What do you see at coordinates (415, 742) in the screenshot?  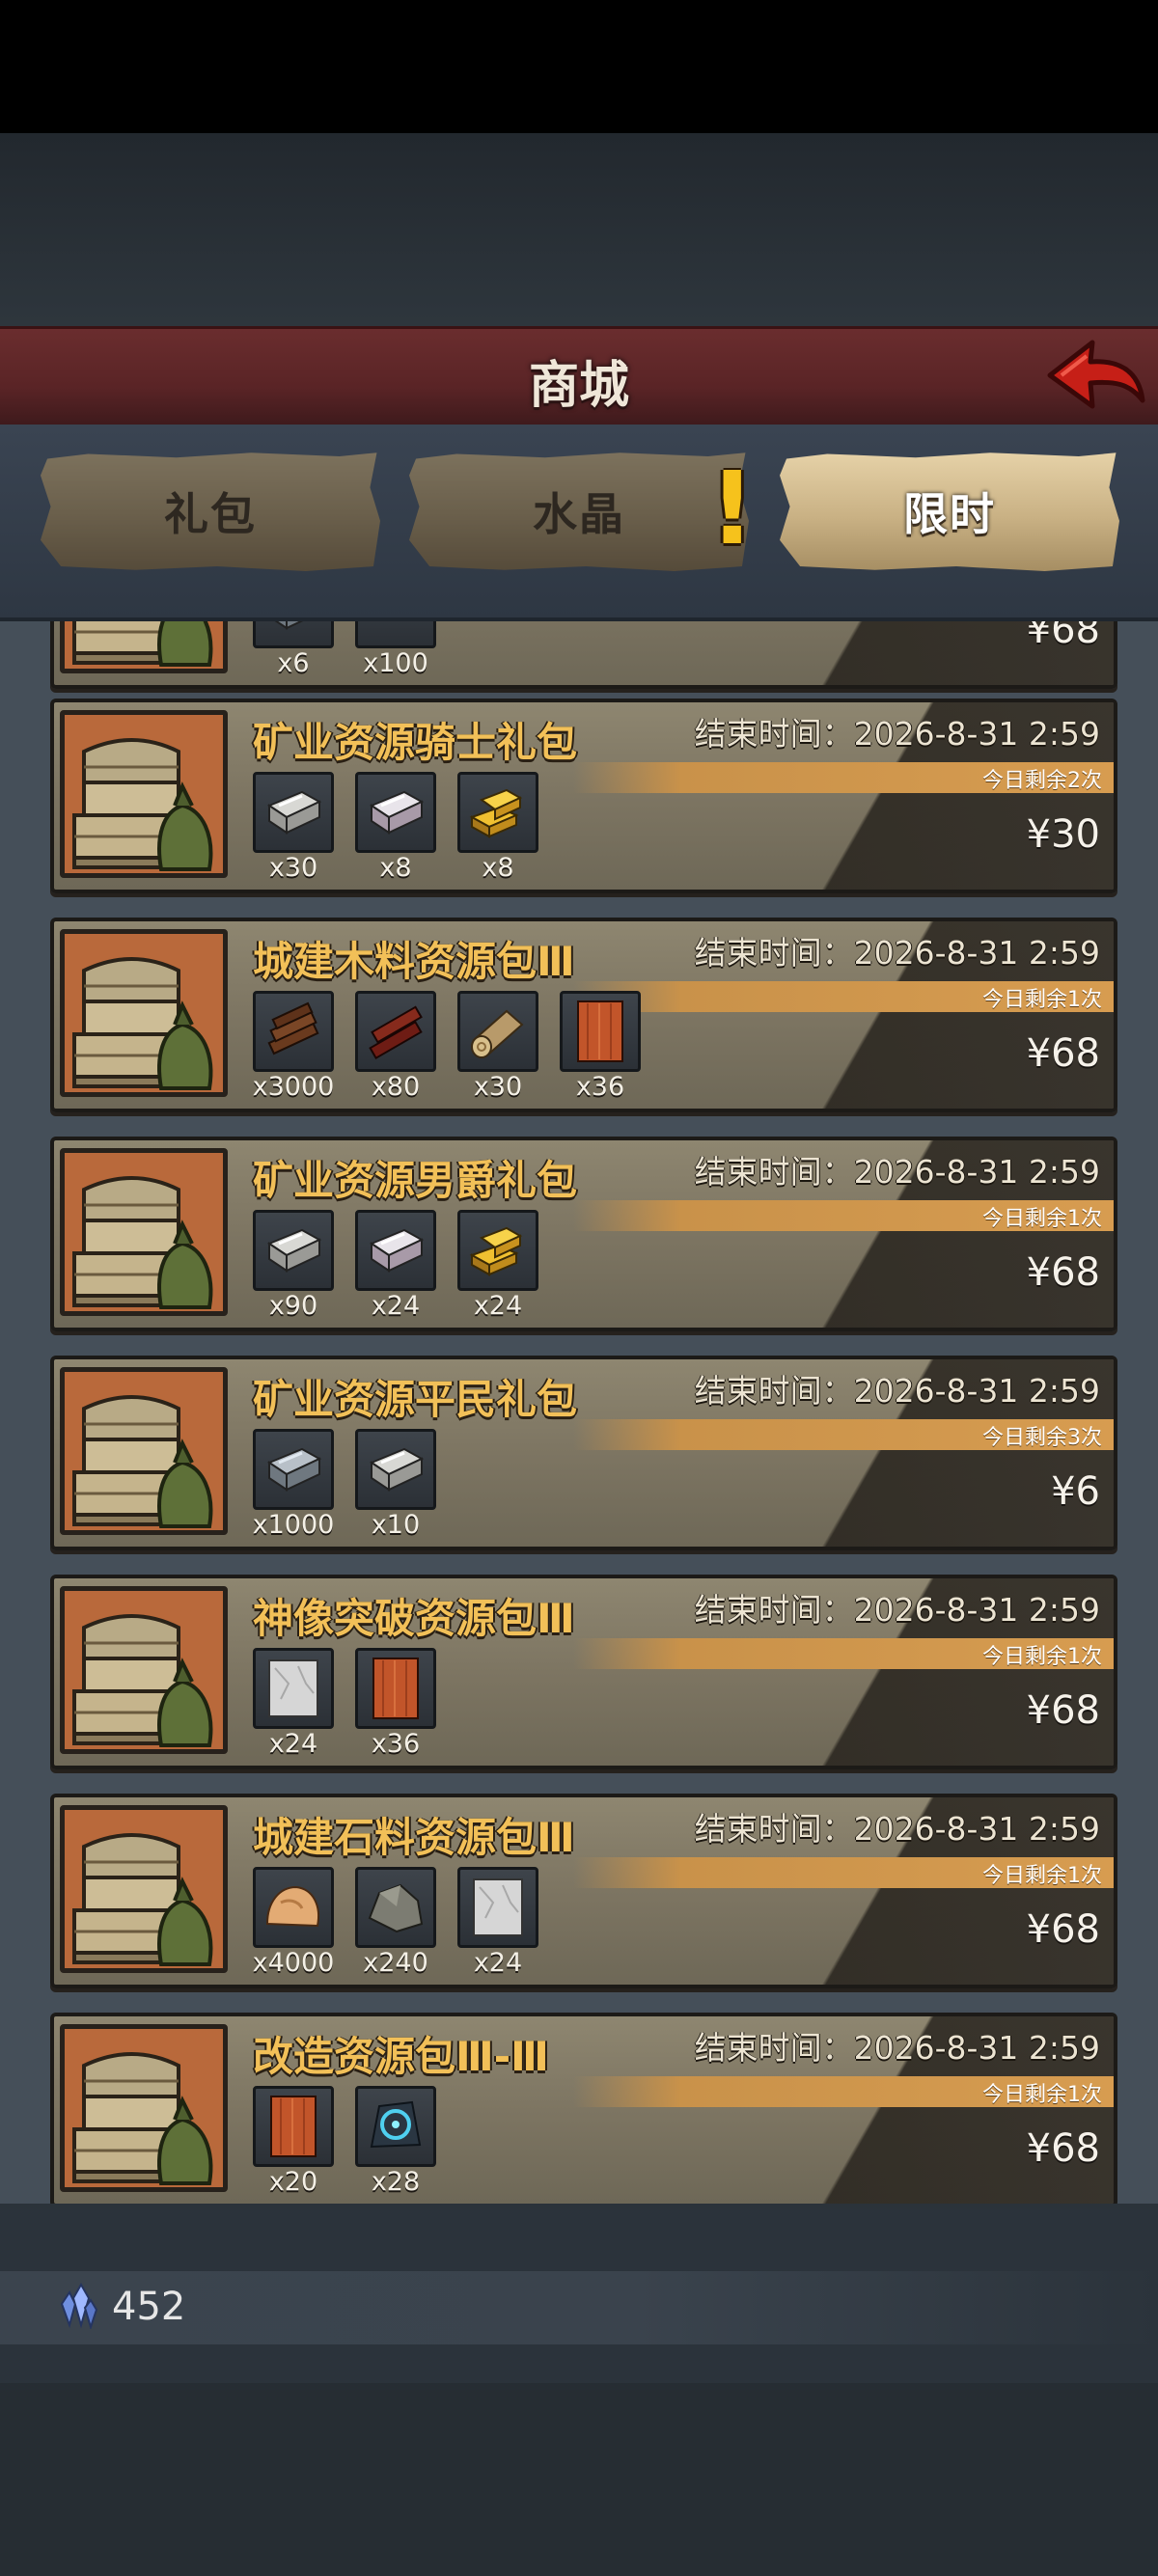 I see `offer-title: 矿业资源骑士礼包` at bounding box center [415, 742].